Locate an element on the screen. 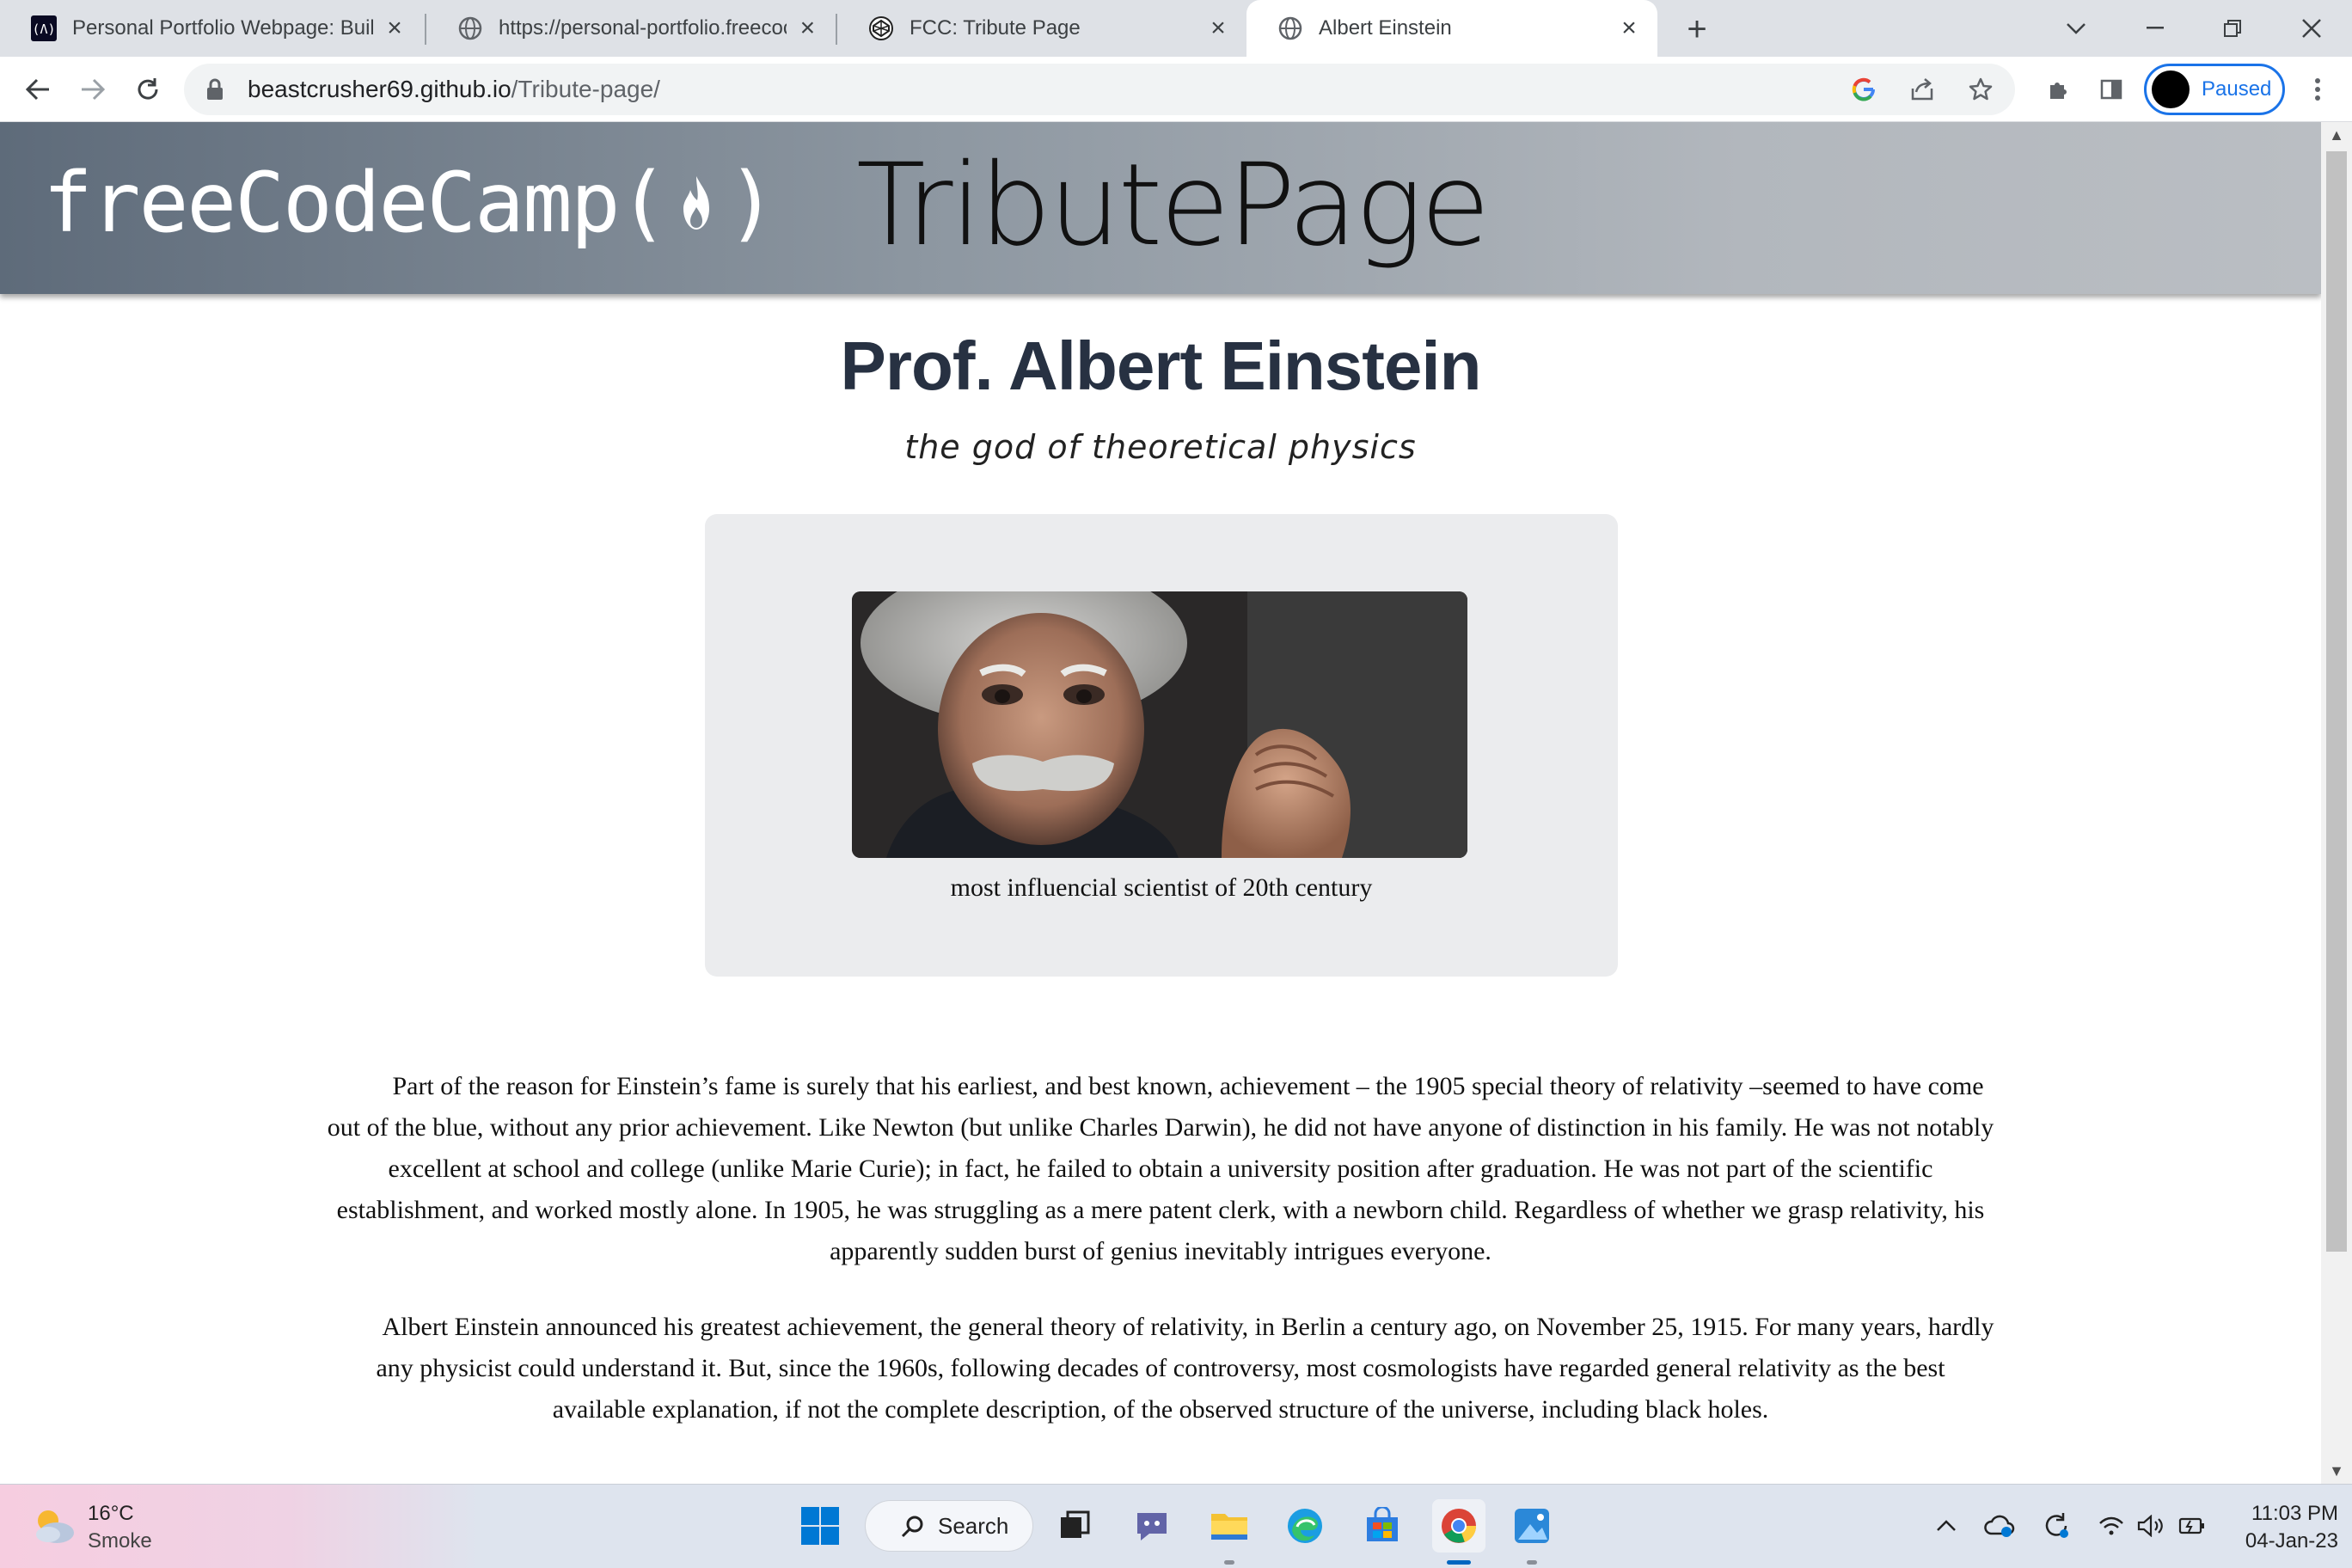 The width and height of the screenshot is (2352, 1568). codepen-icon is located at coordinates (881, 28).